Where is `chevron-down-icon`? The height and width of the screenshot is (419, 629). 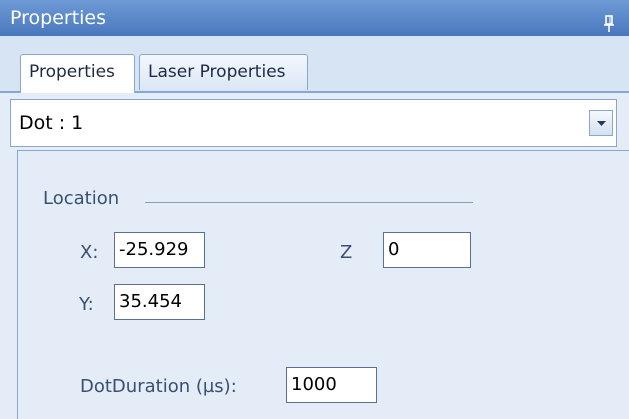 chevron-down-icon is located at coordinates (601, 123).